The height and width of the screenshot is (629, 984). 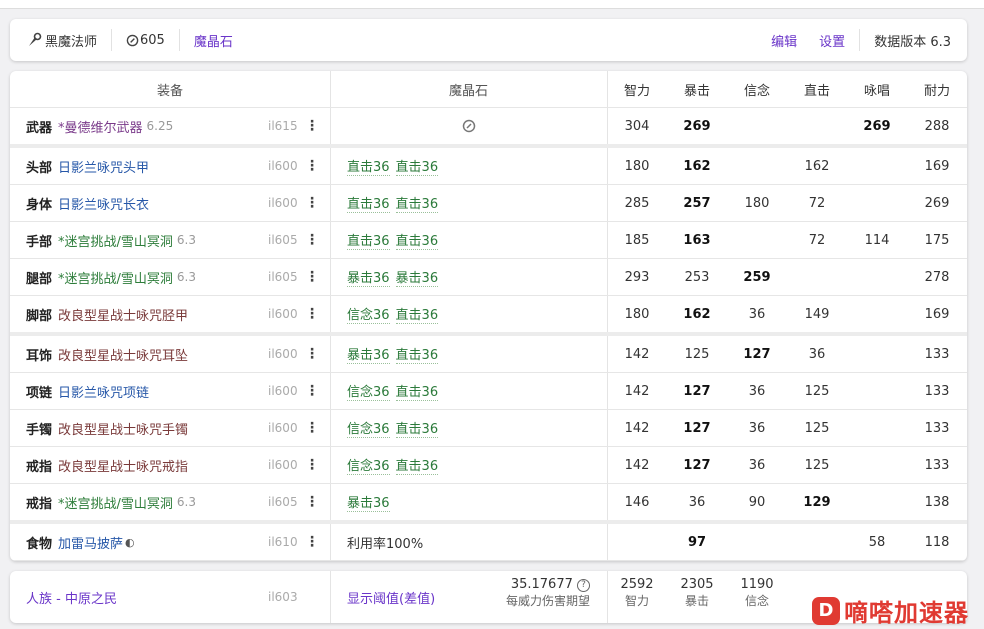 I want to click on damage-expectation: 35.17677 ? 每威力伤害期望, so click(x=535, y=593).